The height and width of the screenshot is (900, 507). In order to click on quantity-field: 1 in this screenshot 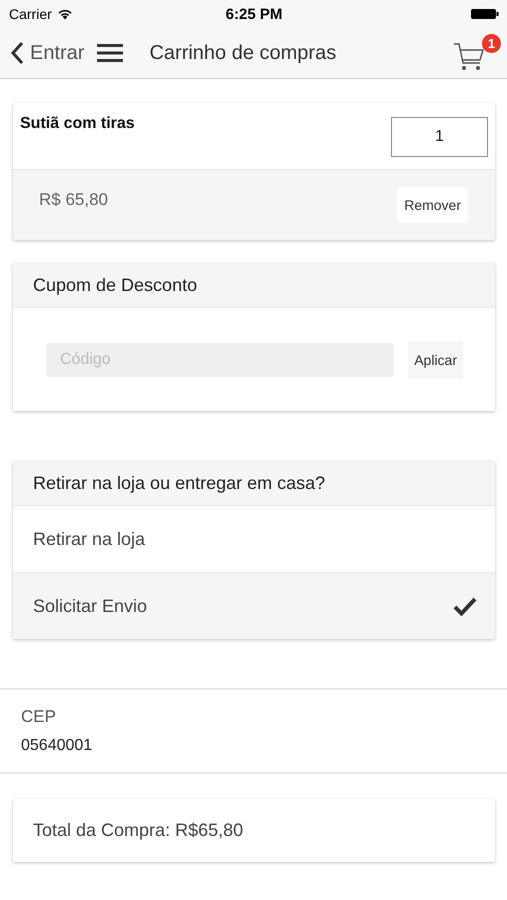, I will do `click(439, 137)`.